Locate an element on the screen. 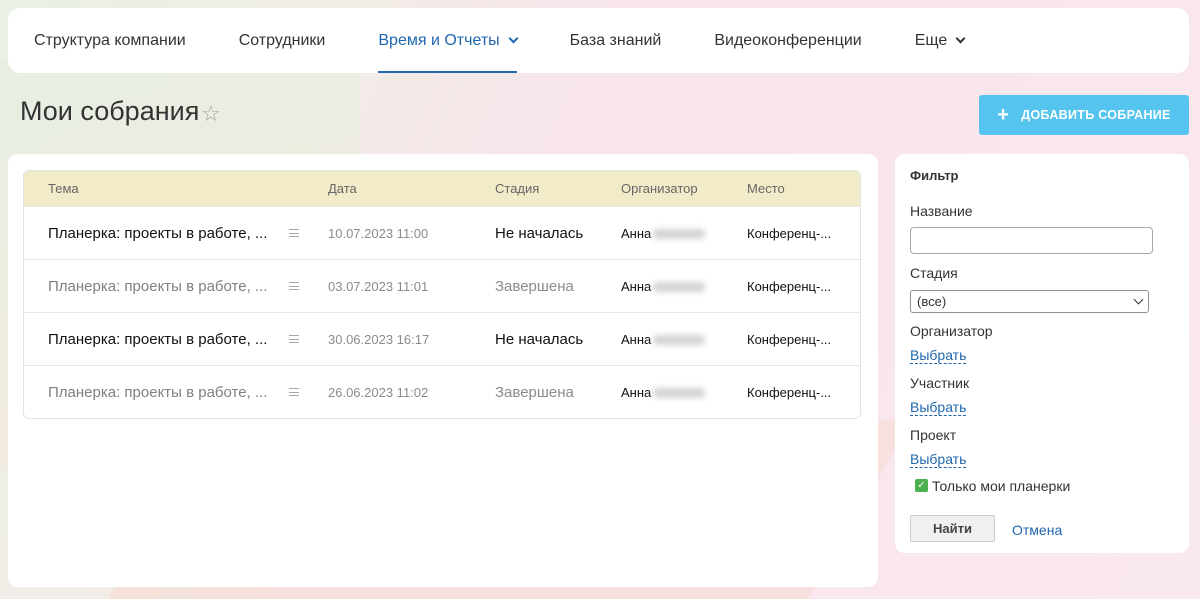 Image resolution: width=1200 pixels, height=599 pixels. column-header-stage: Стадия is located at coordinates (558, 188).